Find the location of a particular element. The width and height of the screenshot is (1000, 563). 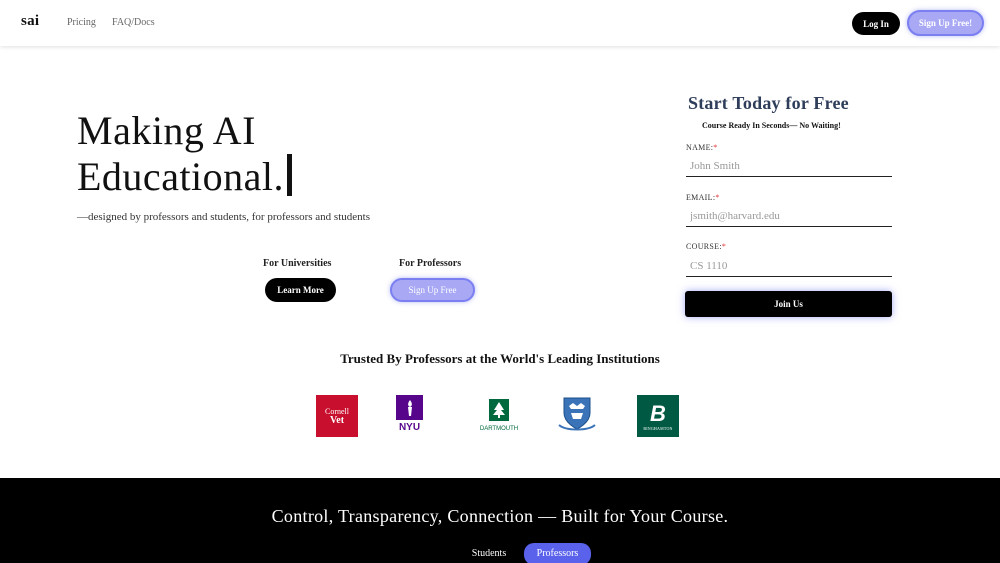

typing-cursor is located at coordinates (290, 175).